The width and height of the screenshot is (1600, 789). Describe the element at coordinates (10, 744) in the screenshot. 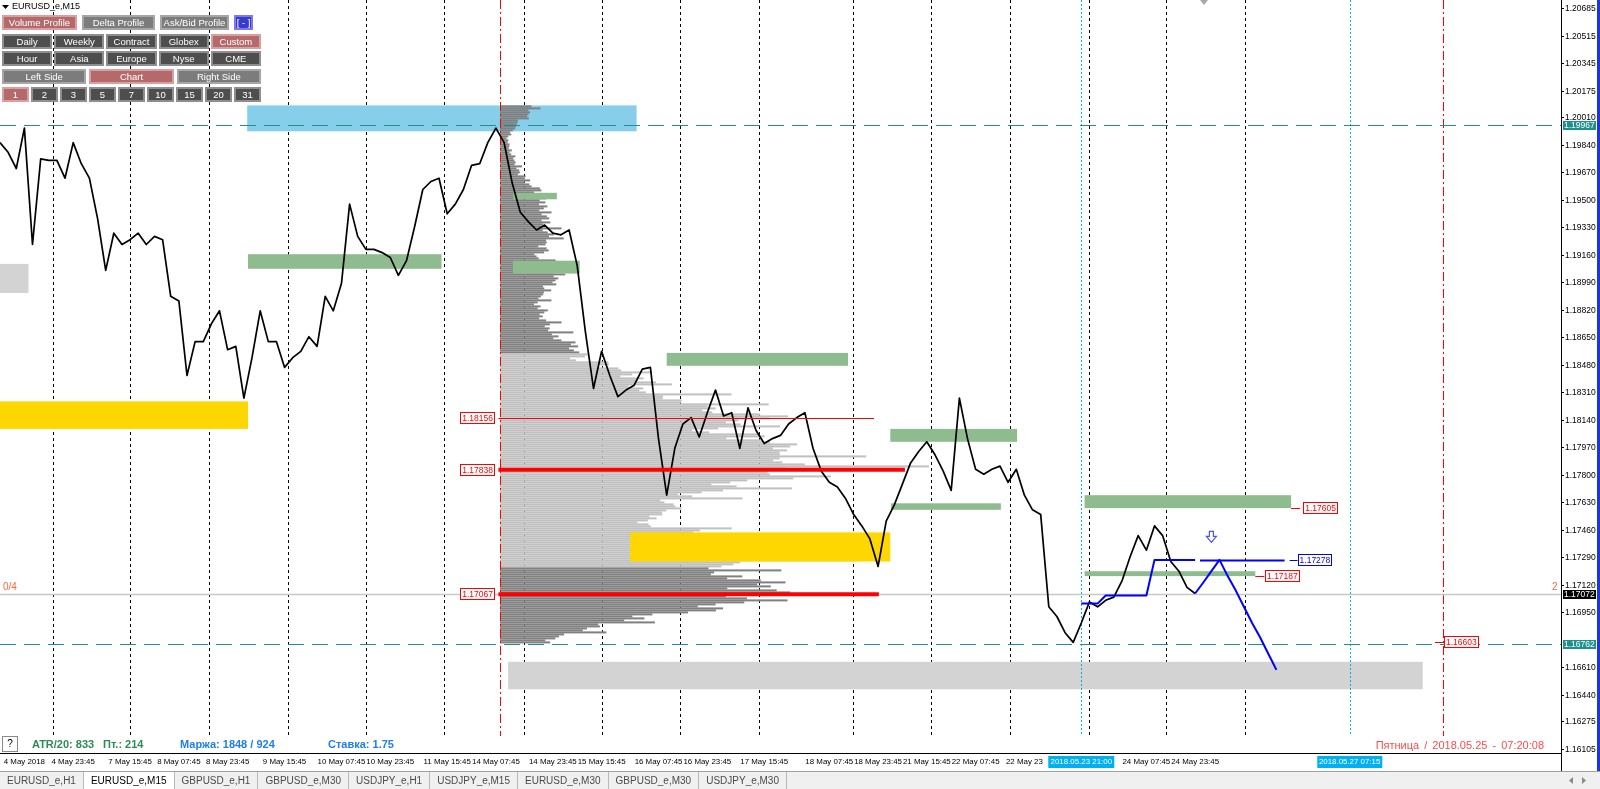

I see `help-button: ?` at that location.